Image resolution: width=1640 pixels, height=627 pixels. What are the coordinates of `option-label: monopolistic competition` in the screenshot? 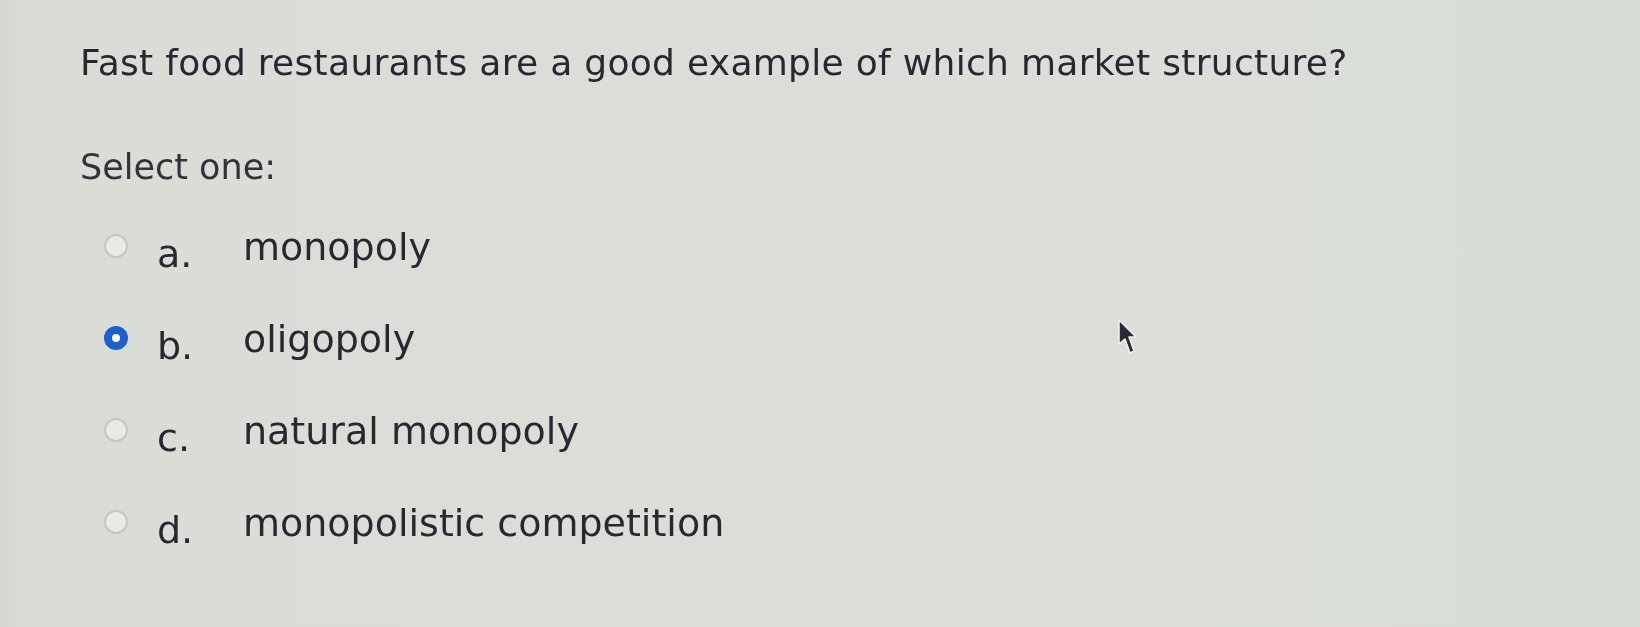 It's located at (484, 523).